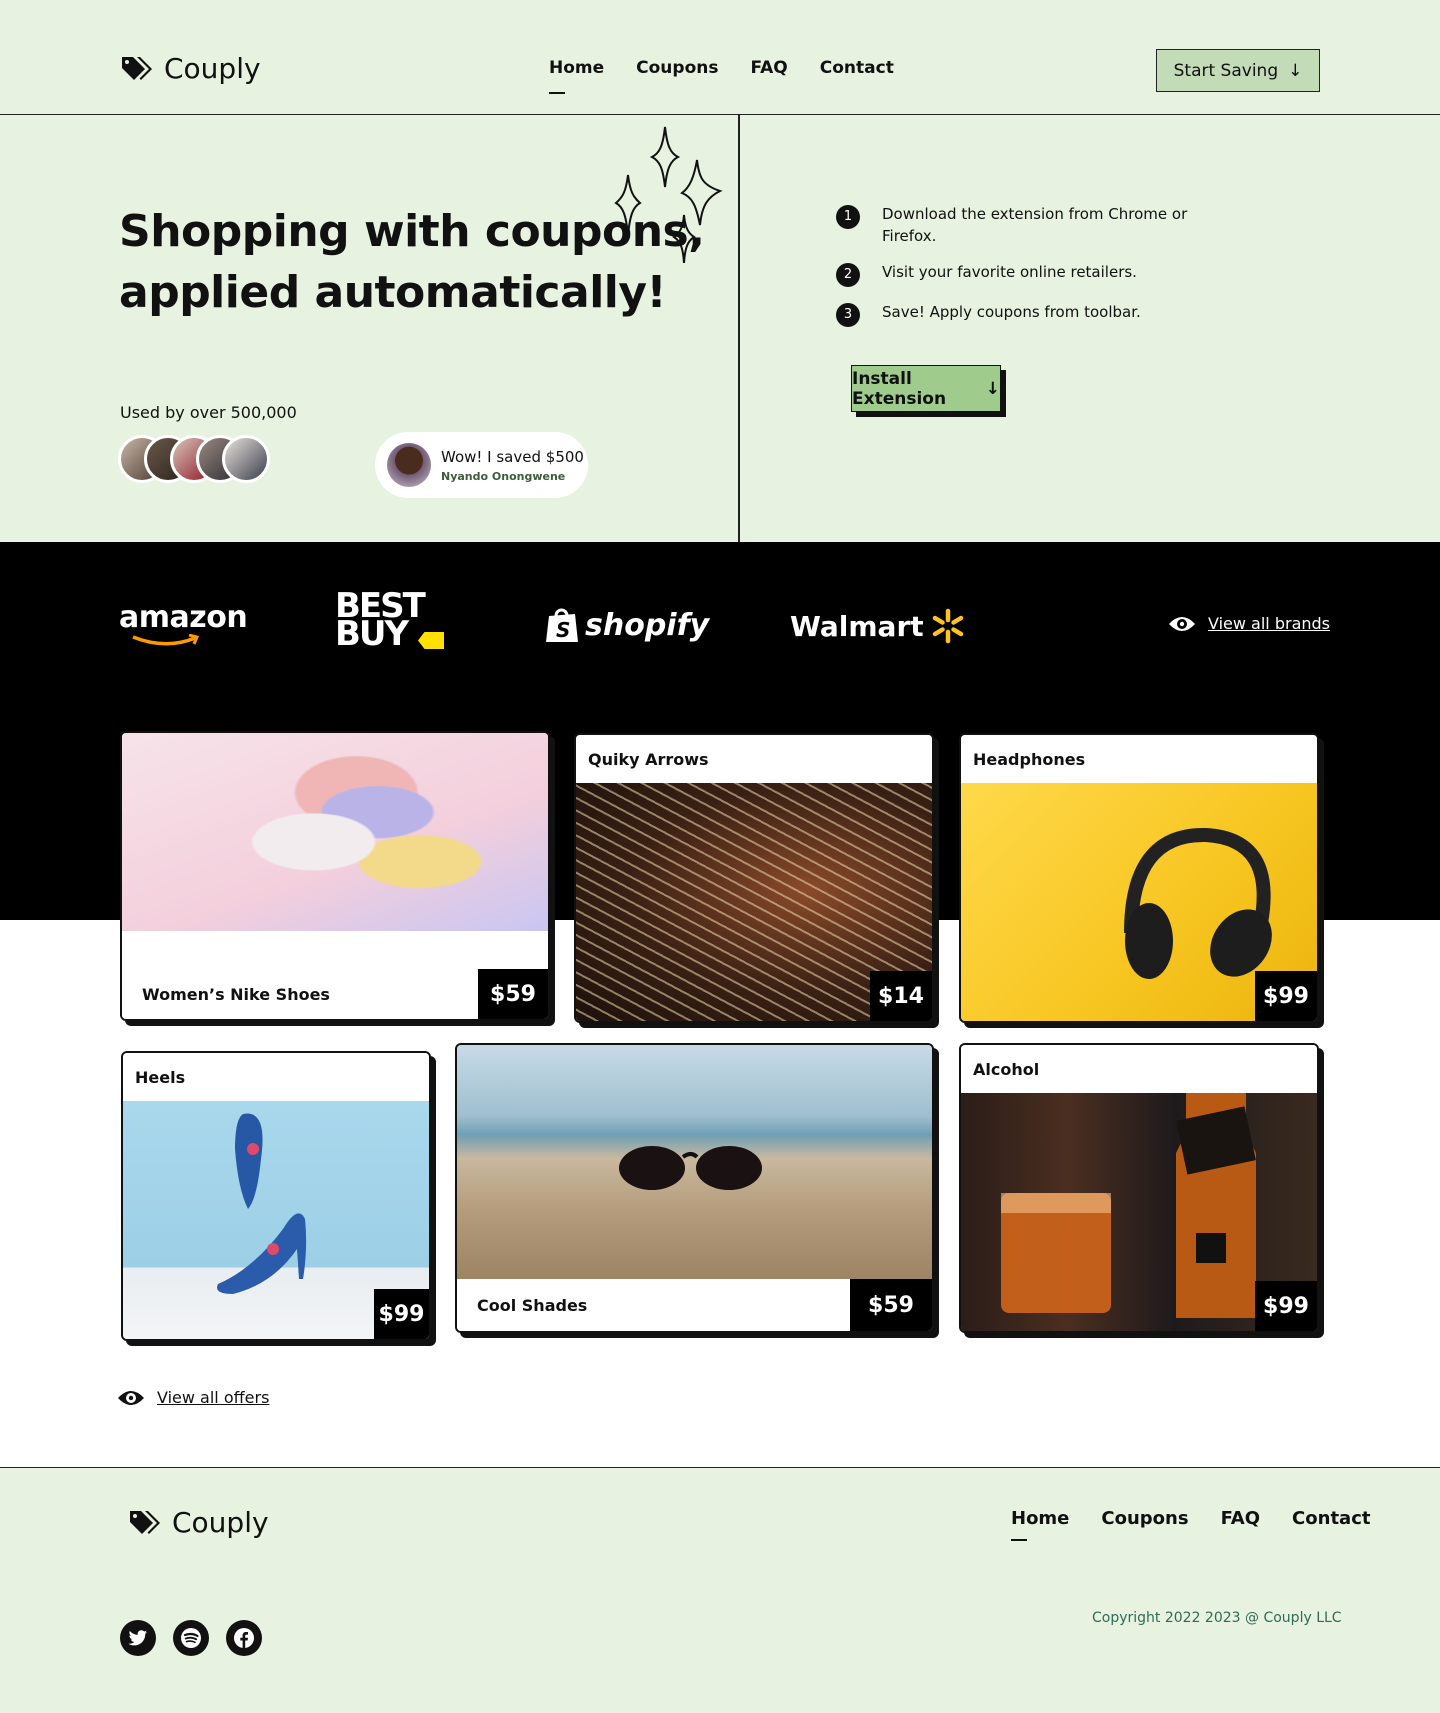 This screenshot has height=1713, width=1440. What do you see at coordinates (899, 388) in the screenshot?
I see `install-label: Install Extension` at bounding box center [899, 388].